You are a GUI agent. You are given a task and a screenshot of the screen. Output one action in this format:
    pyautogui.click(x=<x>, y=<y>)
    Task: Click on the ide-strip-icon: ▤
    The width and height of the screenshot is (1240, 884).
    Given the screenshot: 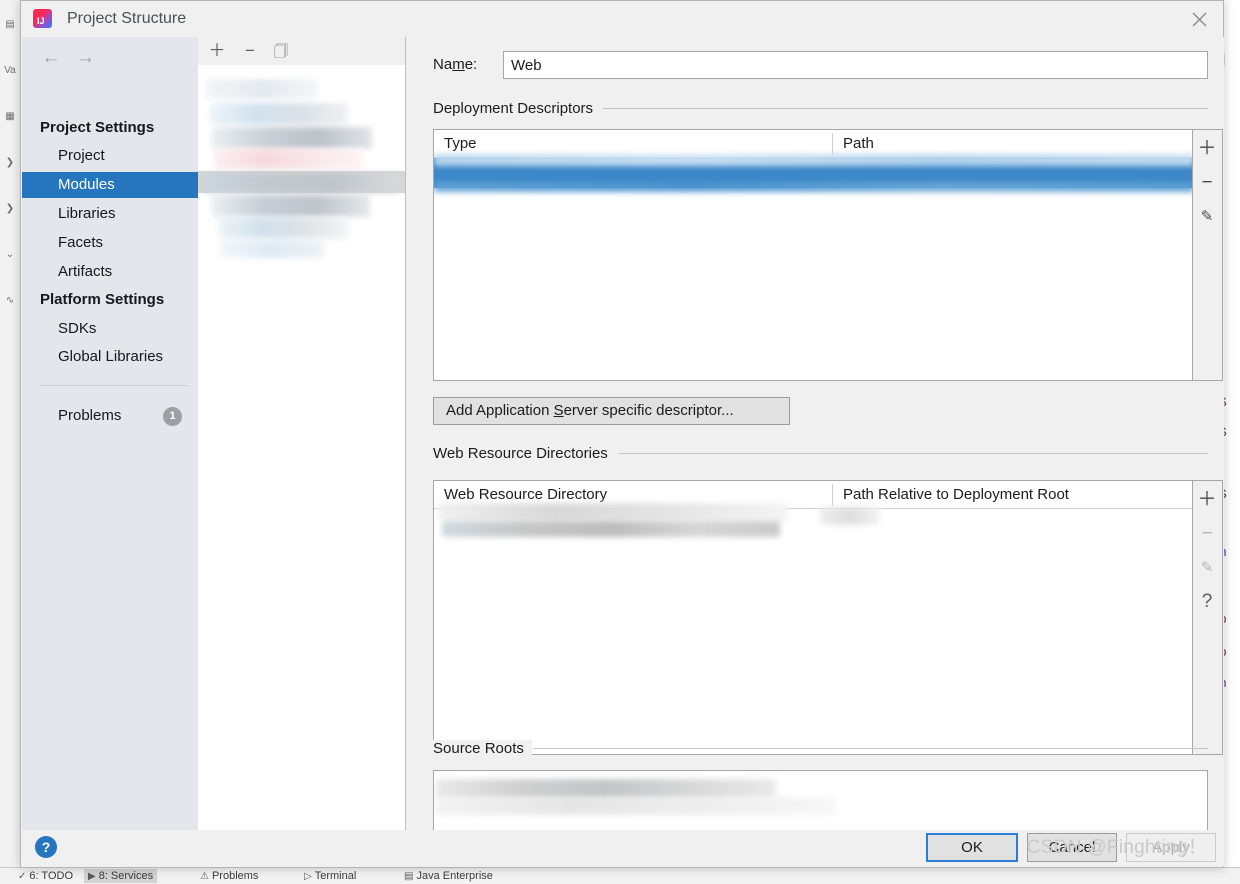 What is the action you would take?
    pyautogui.click(x=10, y=25)
    